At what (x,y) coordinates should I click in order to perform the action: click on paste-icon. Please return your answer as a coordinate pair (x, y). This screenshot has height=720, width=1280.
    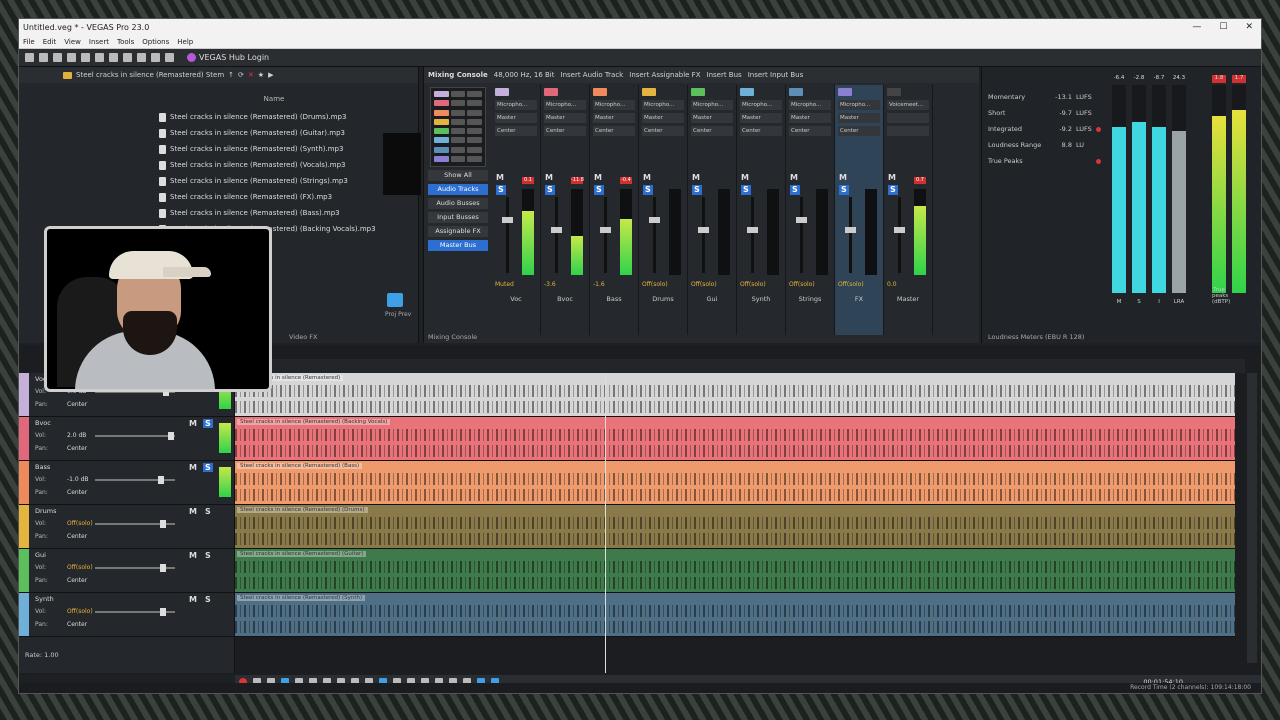
    Looking at the image, I should click on (141, 57).